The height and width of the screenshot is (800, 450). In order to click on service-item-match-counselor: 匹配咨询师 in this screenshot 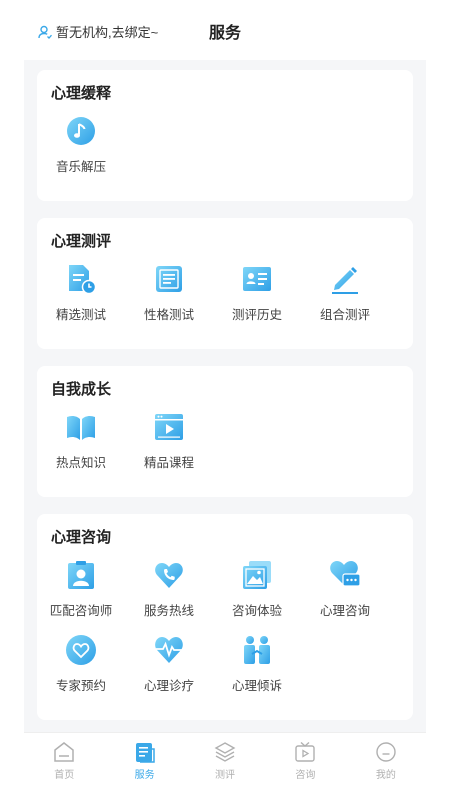, I will do `click(81, 595)`.